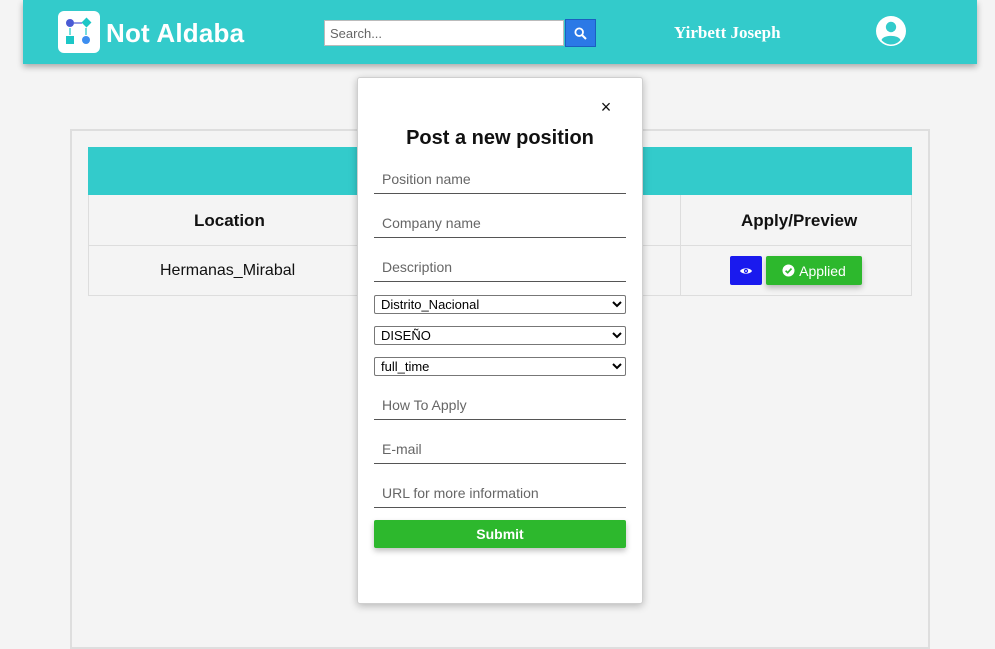  I want to click on search-input, so click(444, 33).